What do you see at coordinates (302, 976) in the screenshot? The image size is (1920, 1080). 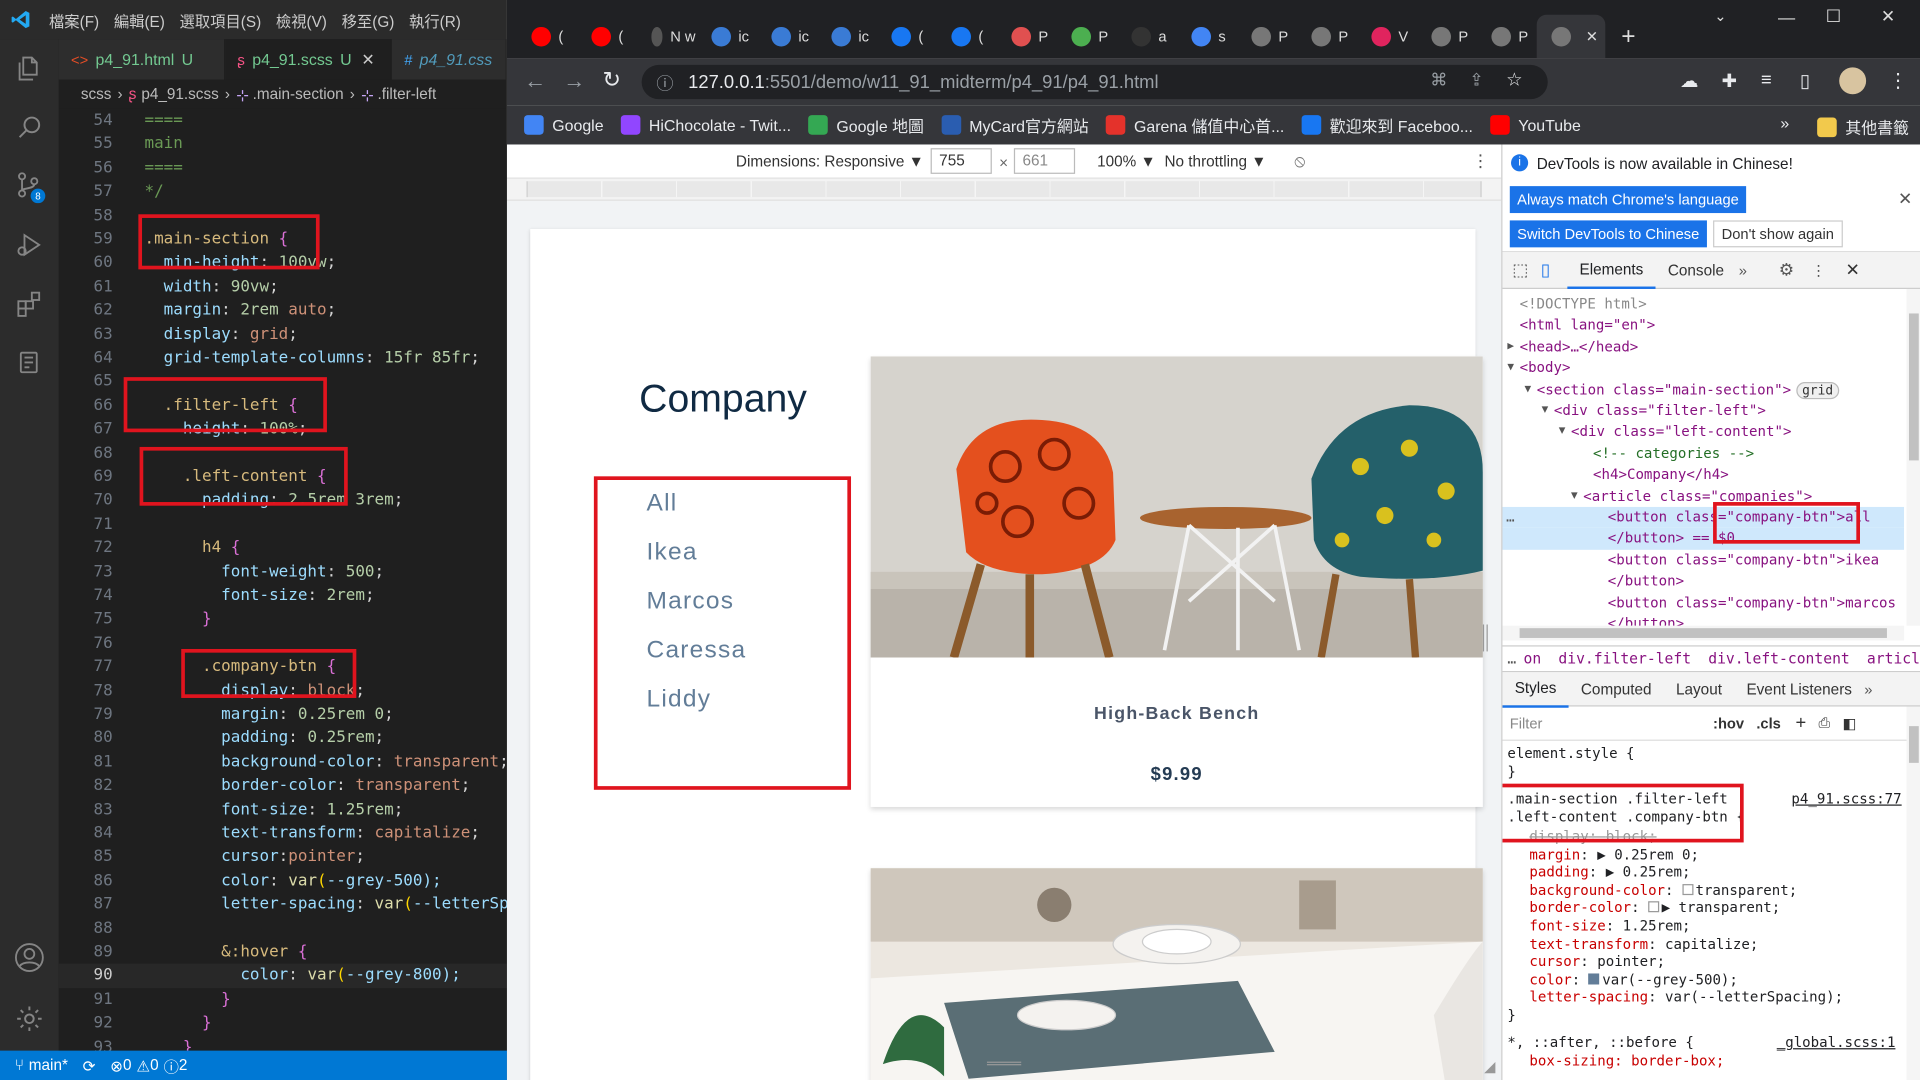 I see `code-text: color: var(--grey-800);` at bounding box center [302, 976].